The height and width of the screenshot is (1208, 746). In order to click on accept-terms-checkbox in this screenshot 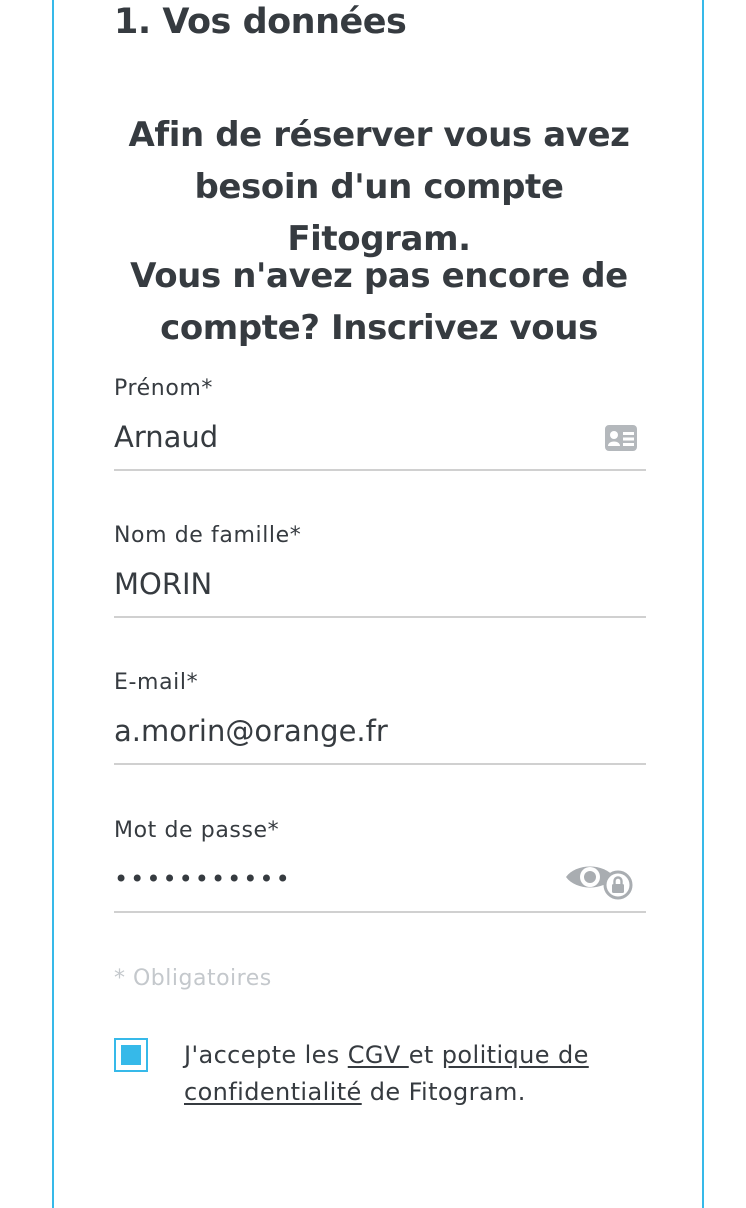, I will do `click(131, 1055)`.